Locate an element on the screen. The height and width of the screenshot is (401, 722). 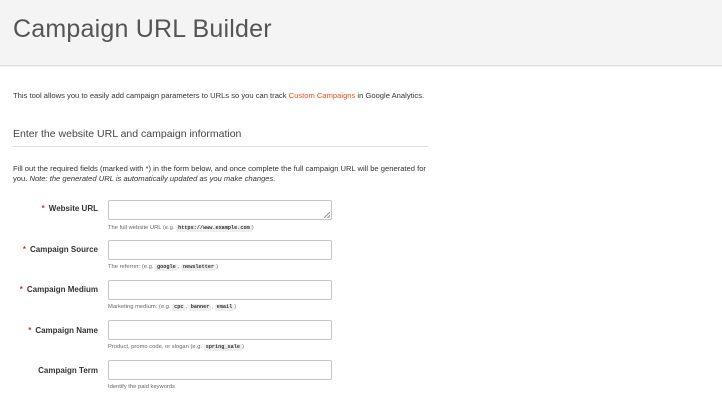
campaign-source-label: * Campaign Source is located at coordinates (49, 249).